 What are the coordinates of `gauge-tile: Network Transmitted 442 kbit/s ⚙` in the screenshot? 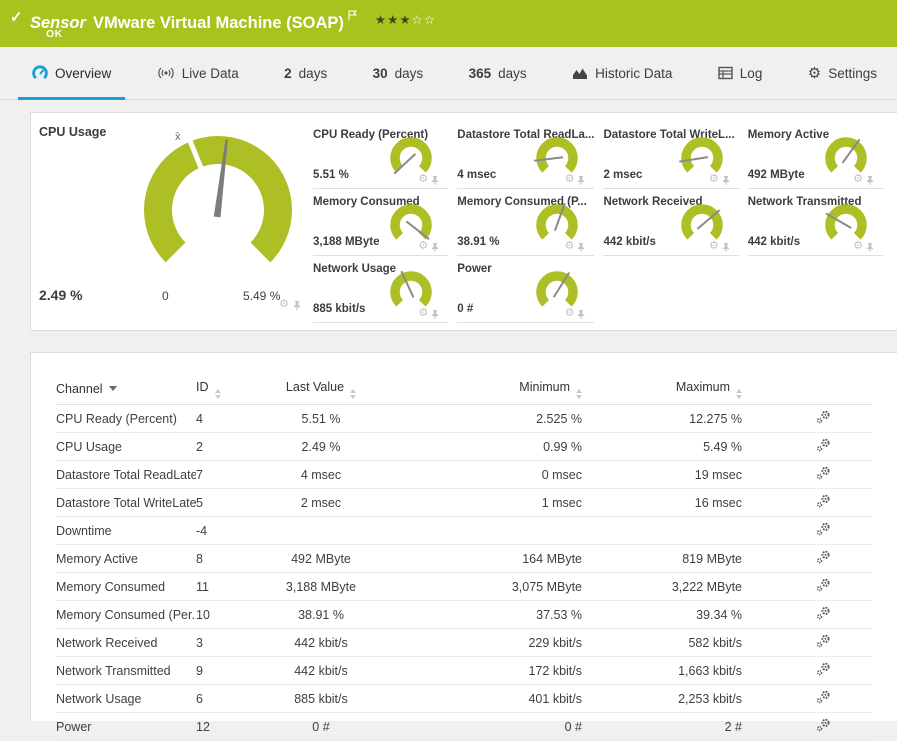 It's located at (815, 222).